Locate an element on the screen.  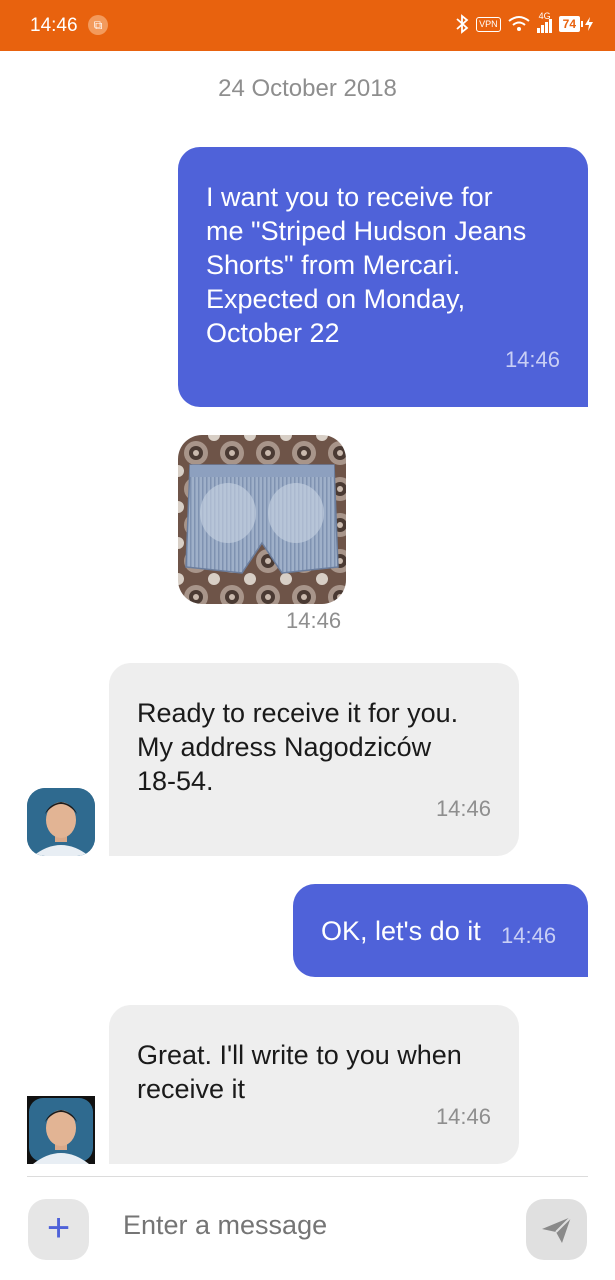
date-separator: 24 October 2018 is located at coordinates (307, 88).